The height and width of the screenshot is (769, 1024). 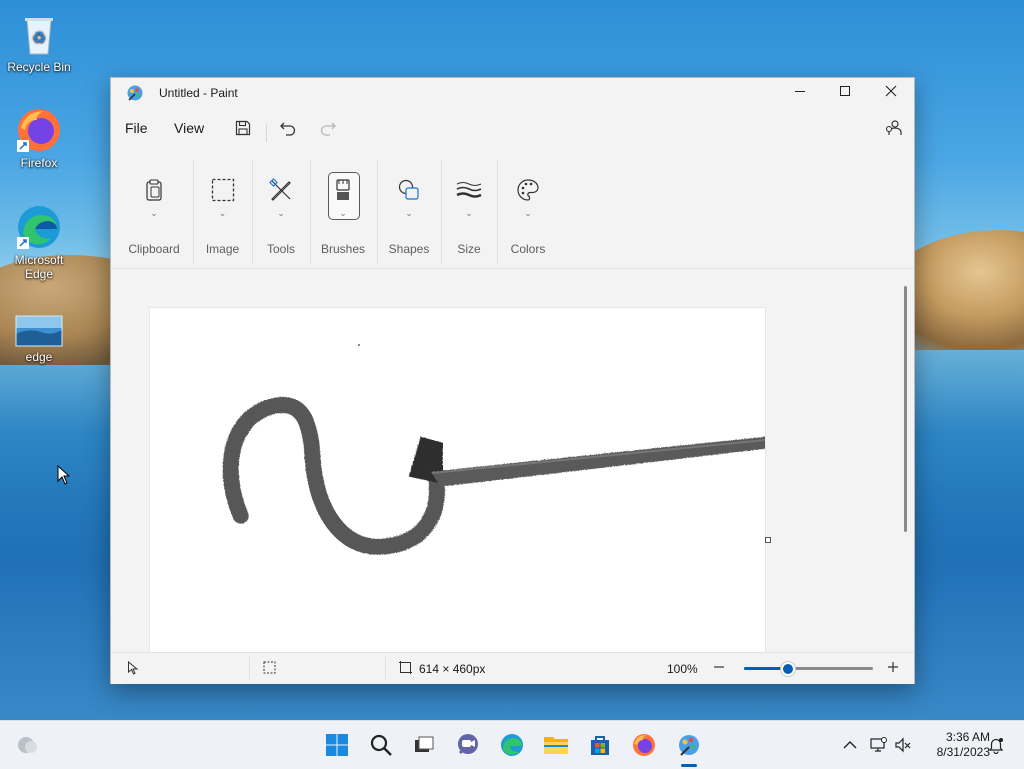 I want to click on clock: 3:36 AM 8/31/2023, so click(x=955, y=745).